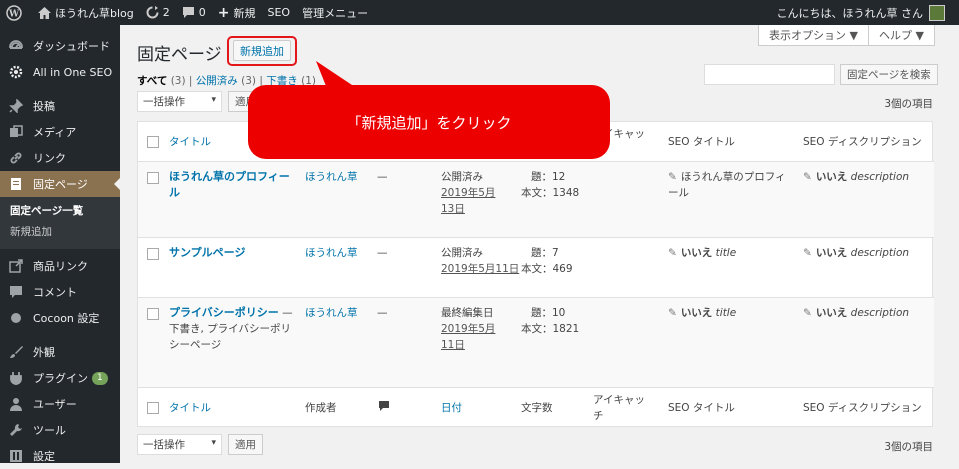  I want to click on menu-item-comments: コメント, so click(60, 292).